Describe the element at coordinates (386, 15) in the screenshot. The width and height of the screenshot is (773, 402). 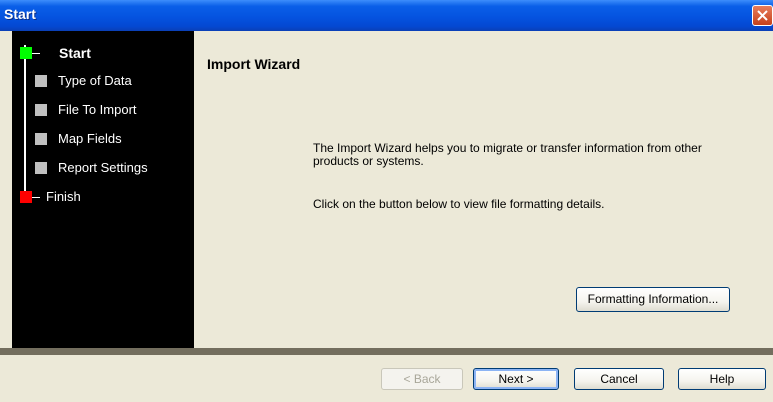
I see `title-bar: Start` at that location.